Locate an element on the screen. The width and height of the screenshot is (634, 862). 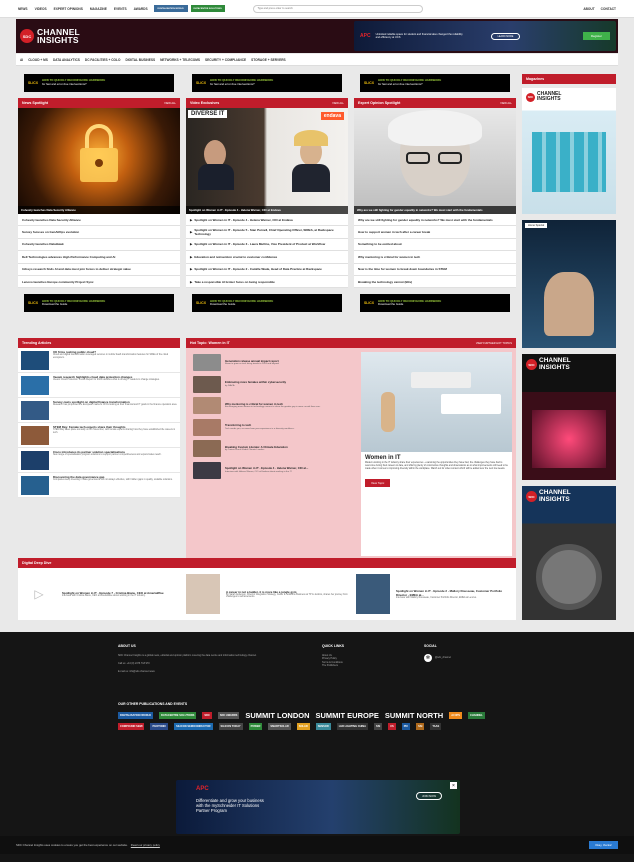
register-button: Register is located at coordinates (596, 36).